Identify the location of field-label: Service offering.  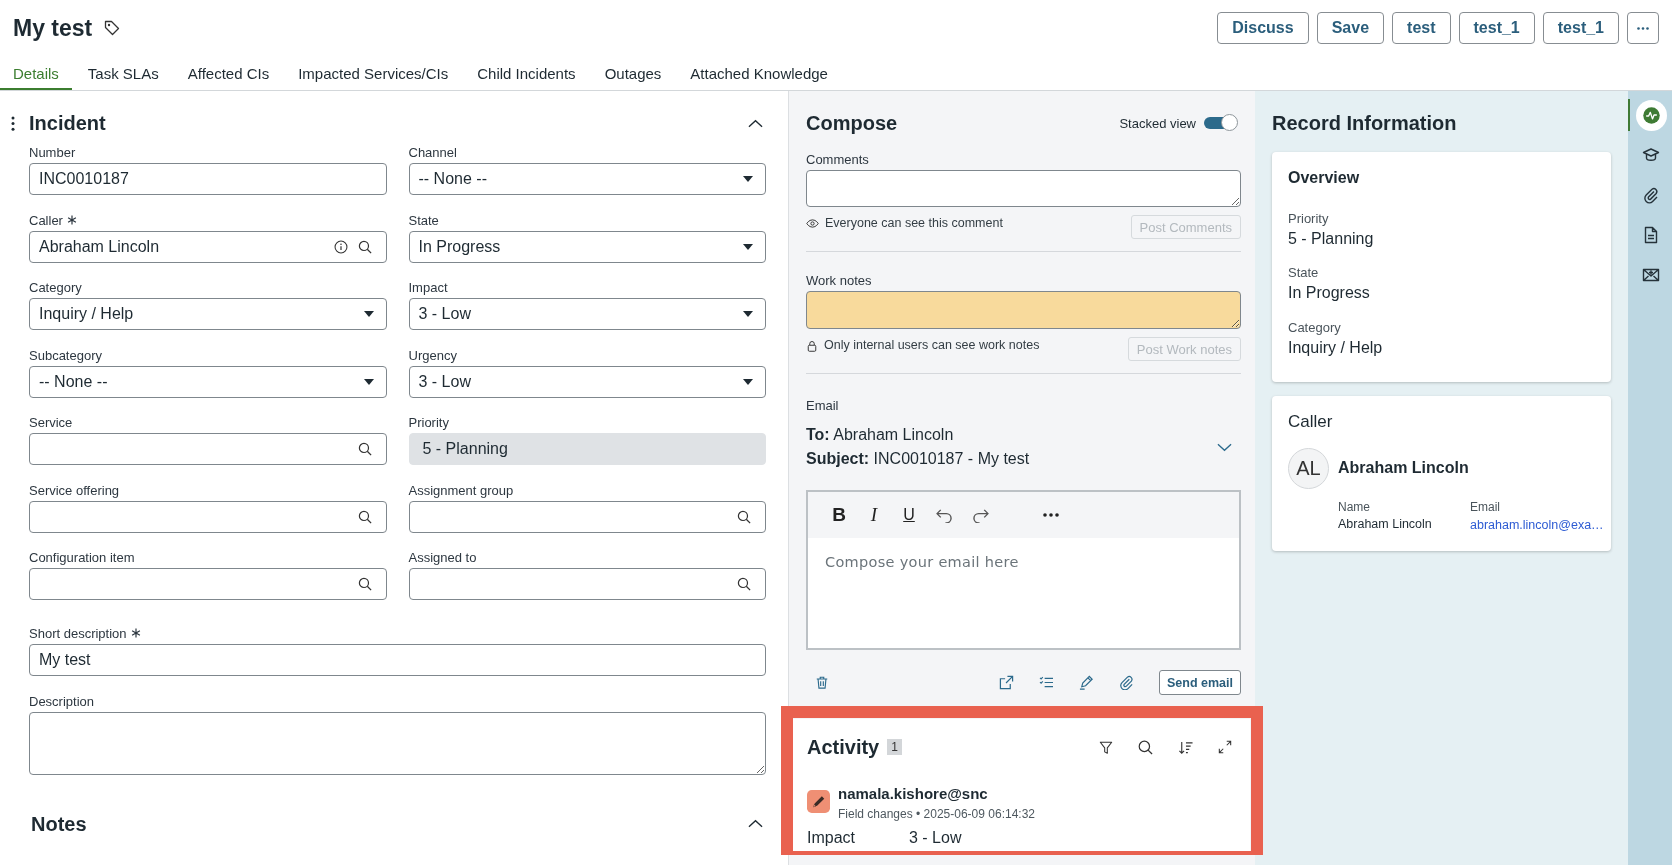
(74, 490).